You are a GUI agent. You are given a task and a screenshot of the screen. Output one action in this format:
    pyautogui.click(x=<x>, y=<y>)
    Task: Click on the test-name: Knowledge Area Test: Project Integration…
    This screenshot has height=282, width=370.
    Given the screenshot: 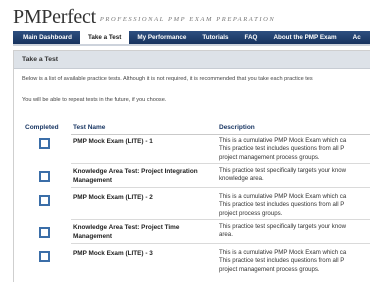 What is the action you would take?
    pyautogui.click(x=139, y=176)
    